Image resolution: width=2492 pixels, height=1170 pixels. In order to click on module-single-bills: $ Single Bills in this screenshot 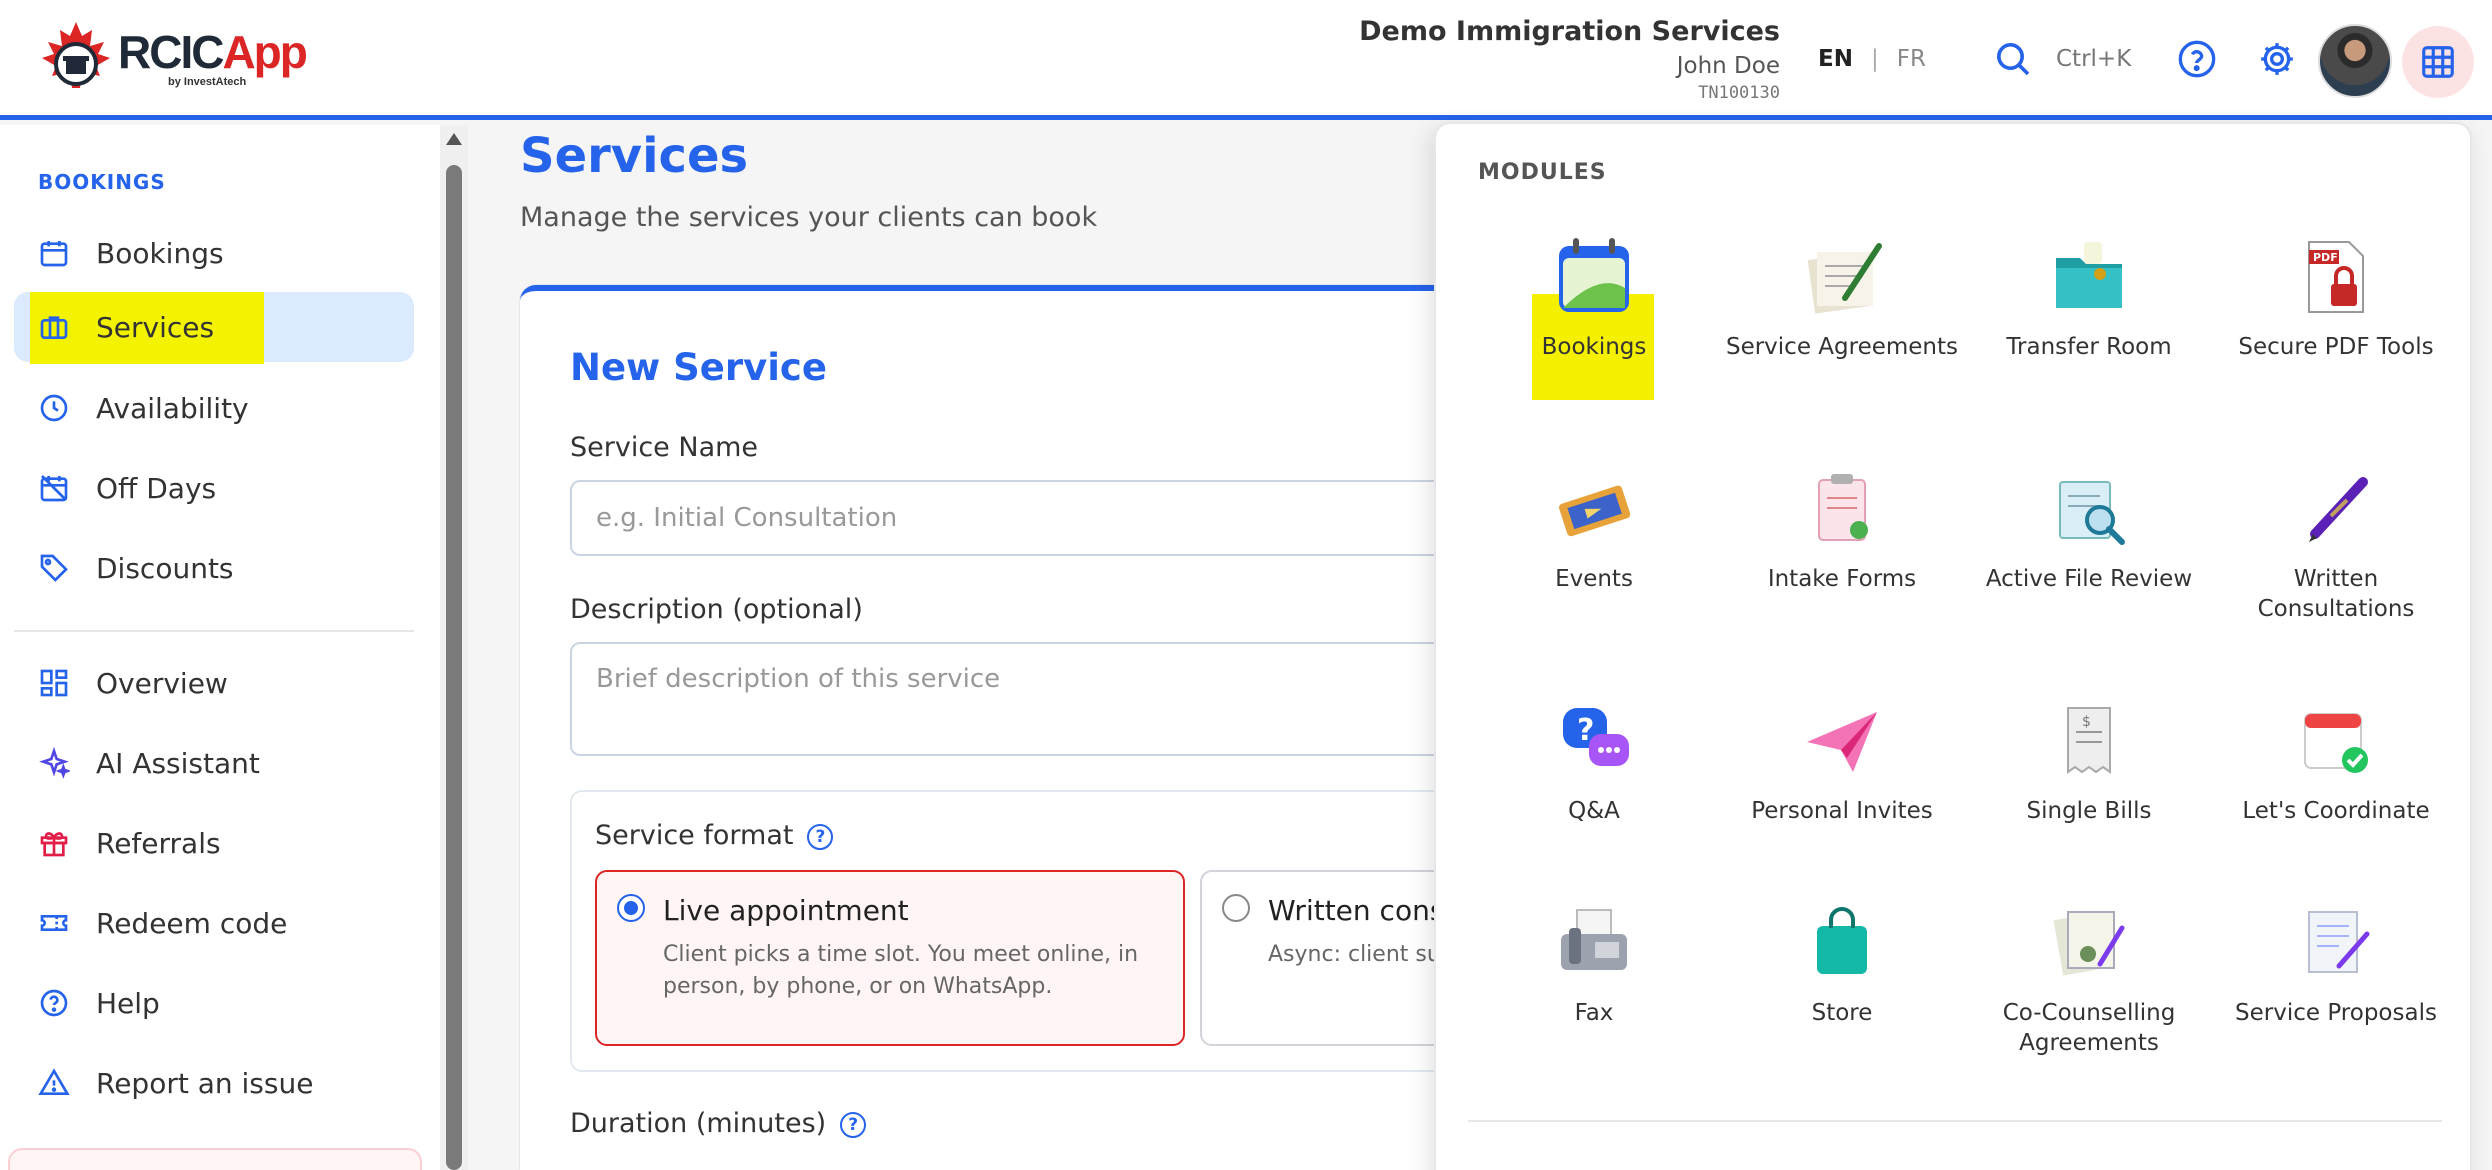, I will do `click(2089, 761)`.